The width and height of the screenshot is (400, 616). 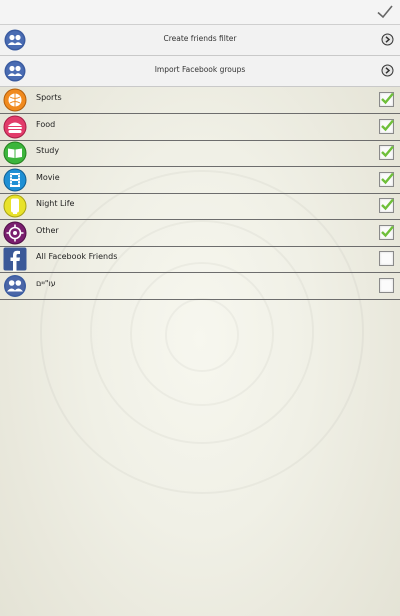 I want to click on category-row-movie: Movie, so click(x=200, y=180).